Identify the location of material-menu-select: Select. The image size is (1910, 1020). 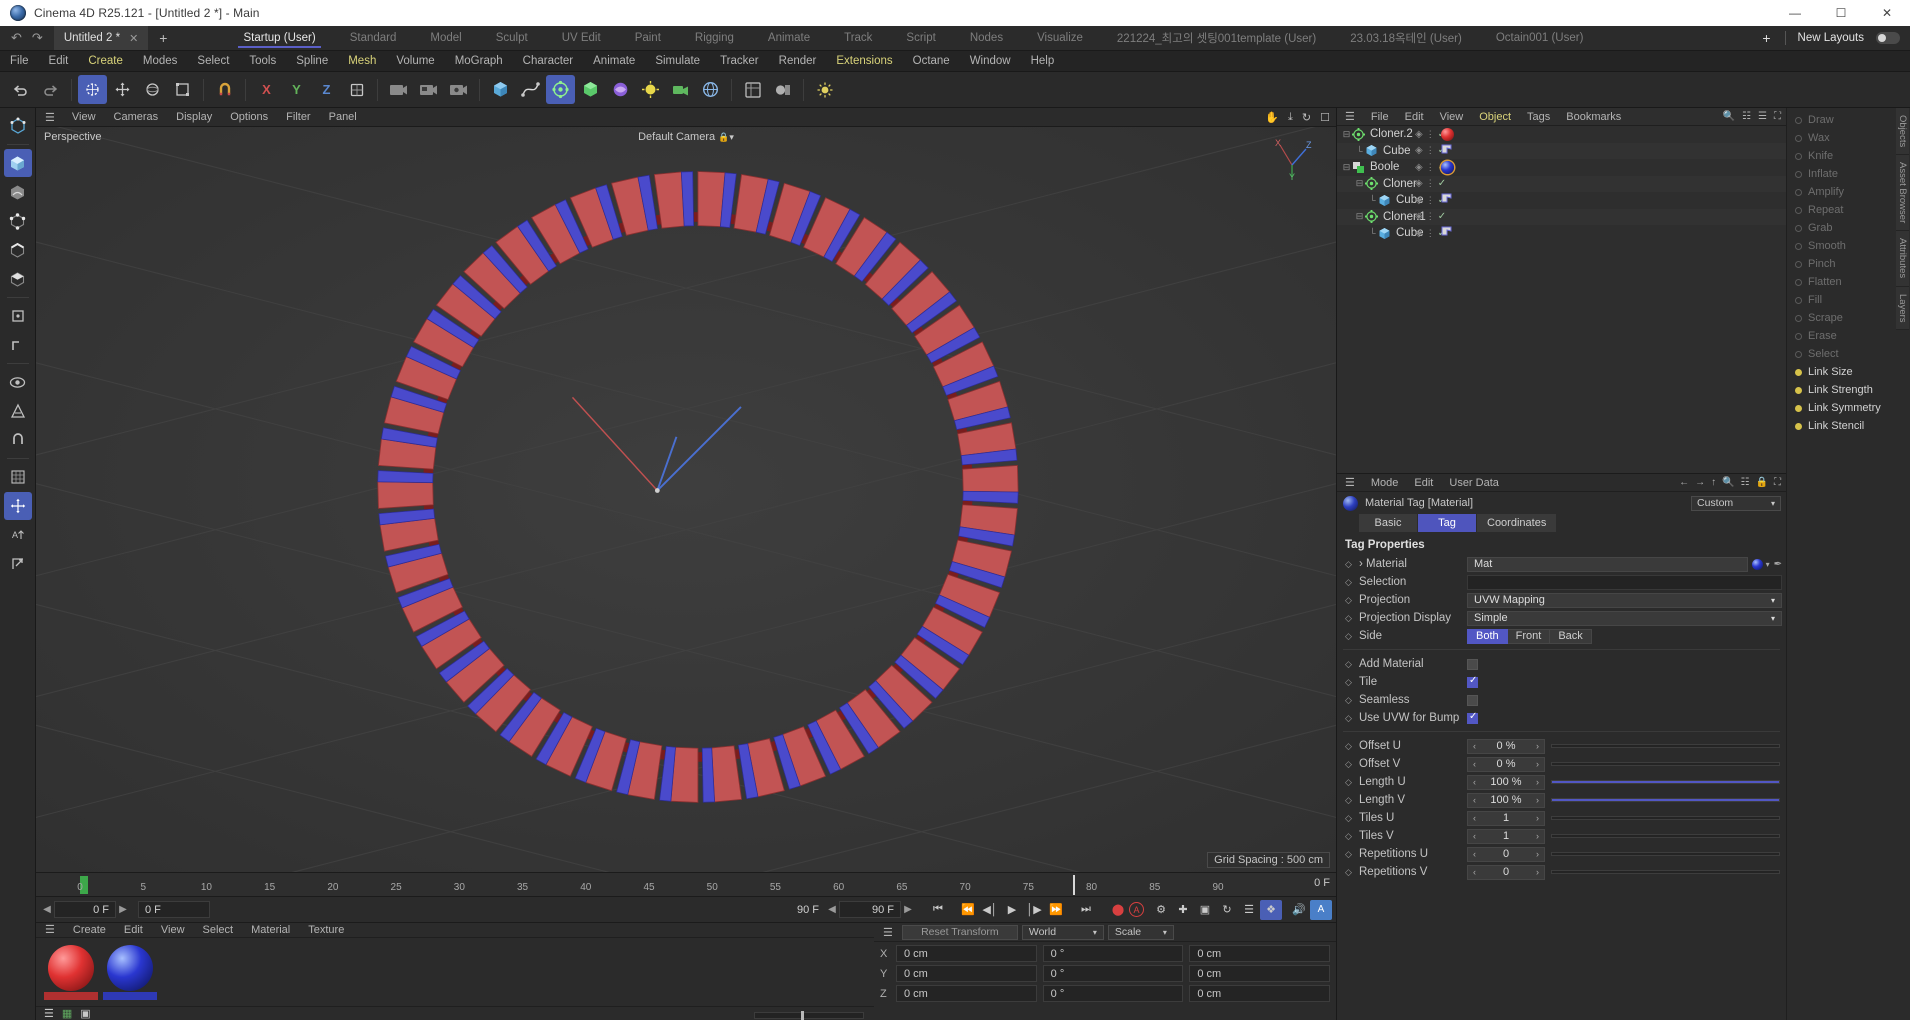
(218, 930).